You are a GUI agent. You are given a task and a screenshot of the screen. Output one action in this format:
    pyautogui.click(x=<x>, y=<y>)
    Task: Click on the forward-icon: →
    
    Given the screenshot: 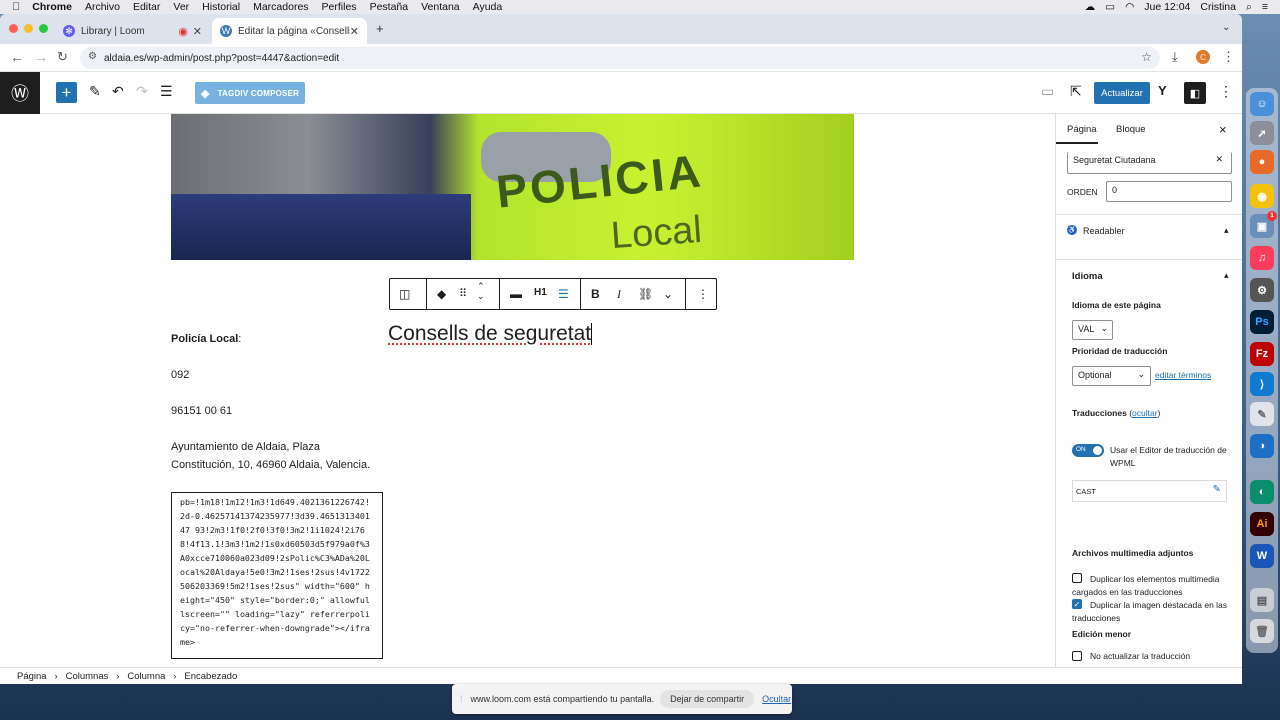 What is the action you would take?
    pyautogui.click(x=41, y=57)
    